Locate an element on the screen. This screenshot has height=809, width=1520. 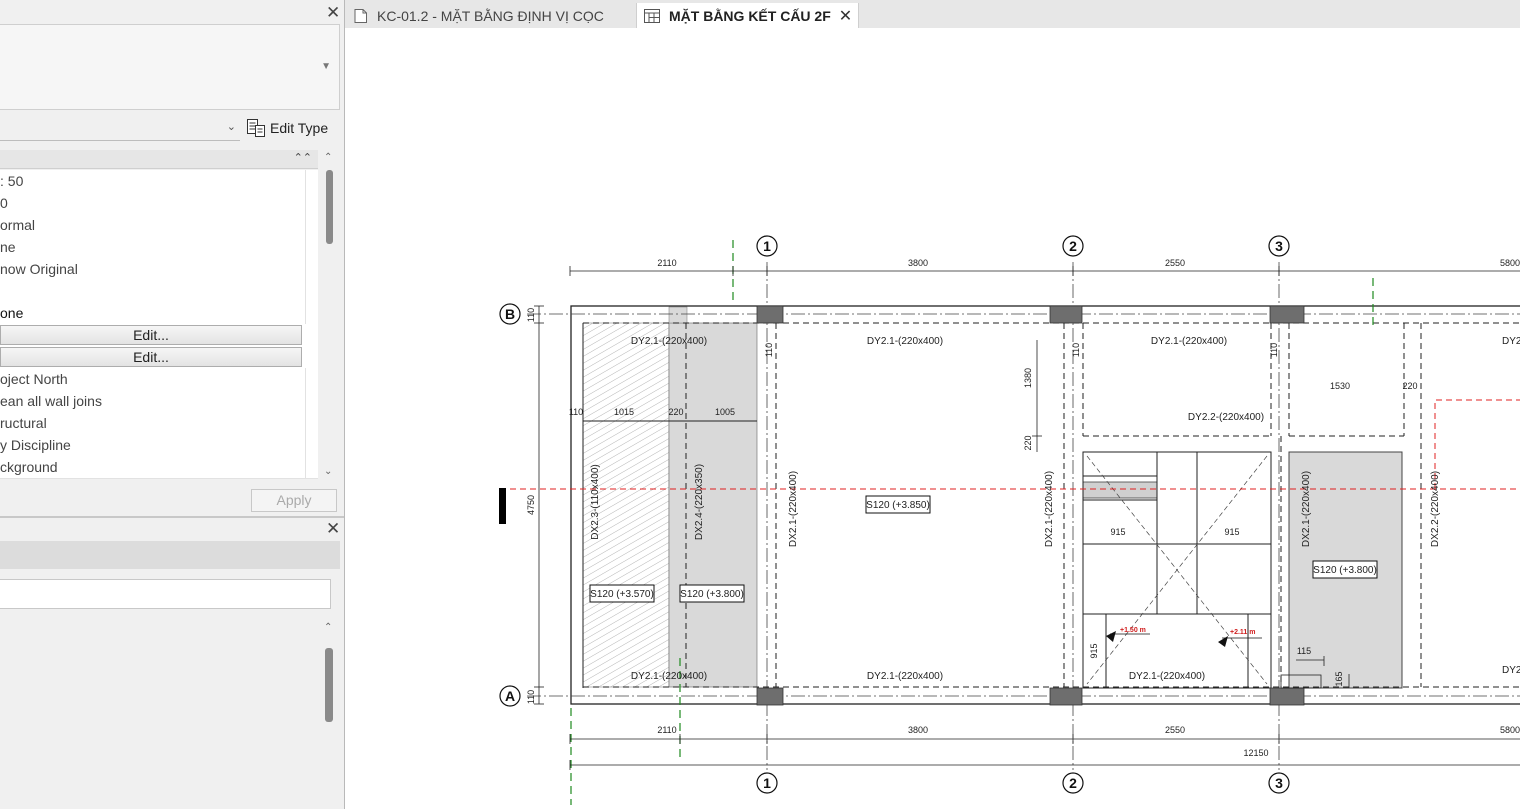
dim-text: 915 is located at coordinates (1117, 532).